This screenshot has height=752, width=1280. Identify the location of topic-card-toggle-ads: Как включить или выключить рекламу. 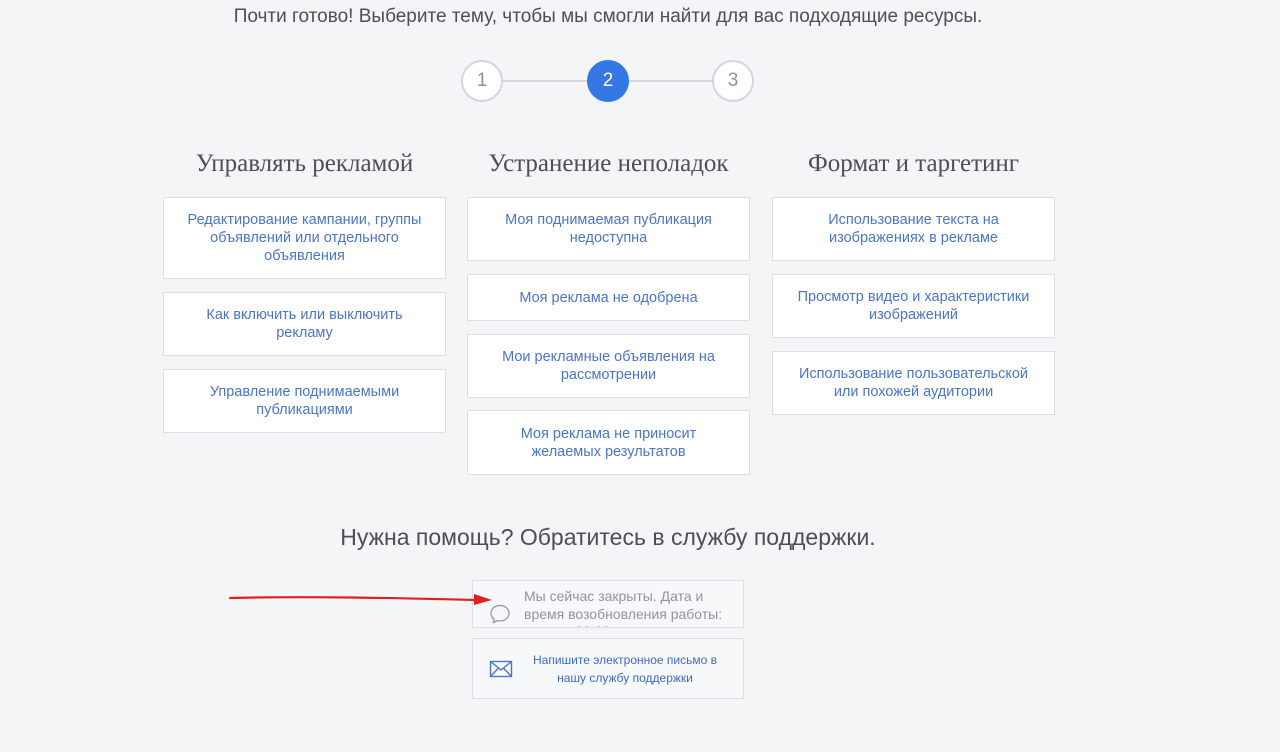
(304, 324).